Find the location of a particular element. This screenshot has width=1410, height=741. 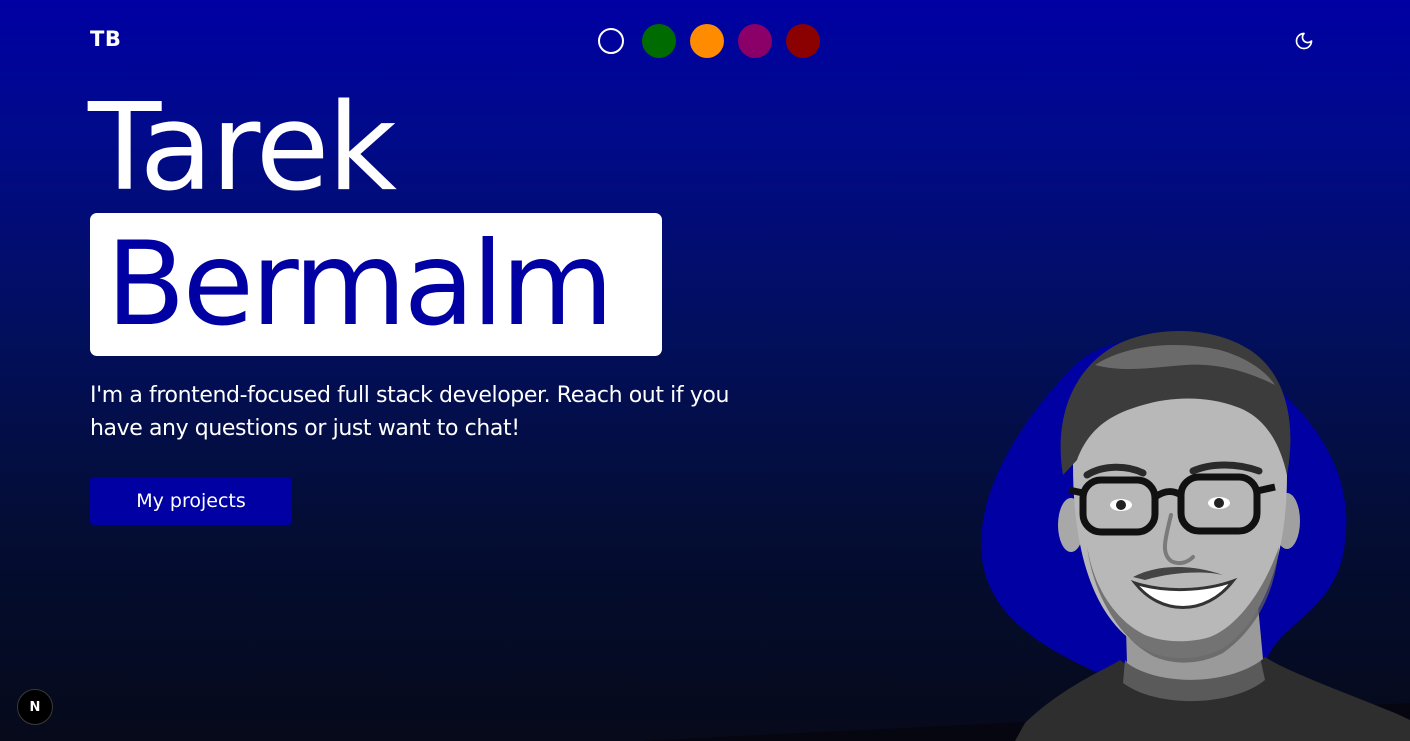

nextjs-icon: N is located at coordinates (35, 707).